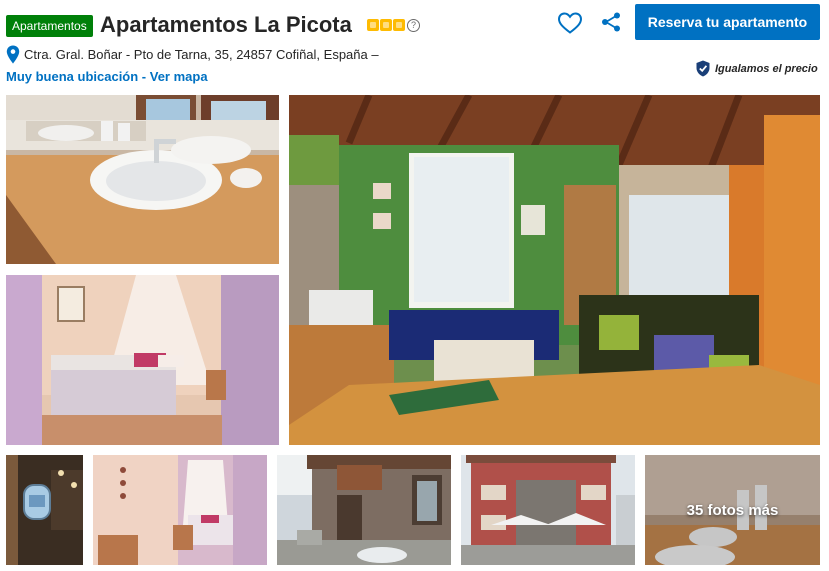 The image size is (829, 571). Describe the element at coordinates (226, 24) in the screenshot. I see `property-title: Apartamentos La Picota` at that location.